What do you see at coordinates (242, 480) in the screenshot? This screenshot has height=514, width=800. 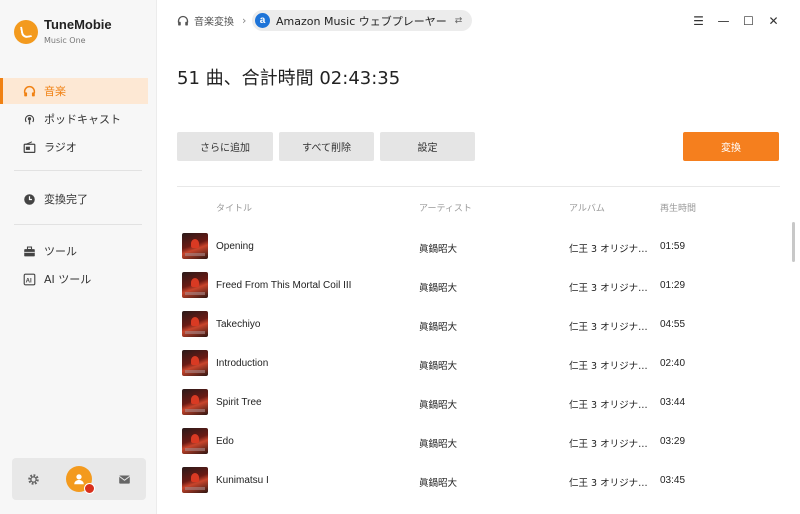 I see `track-title: Kunimatsu I` at bounding box center [242, 480].